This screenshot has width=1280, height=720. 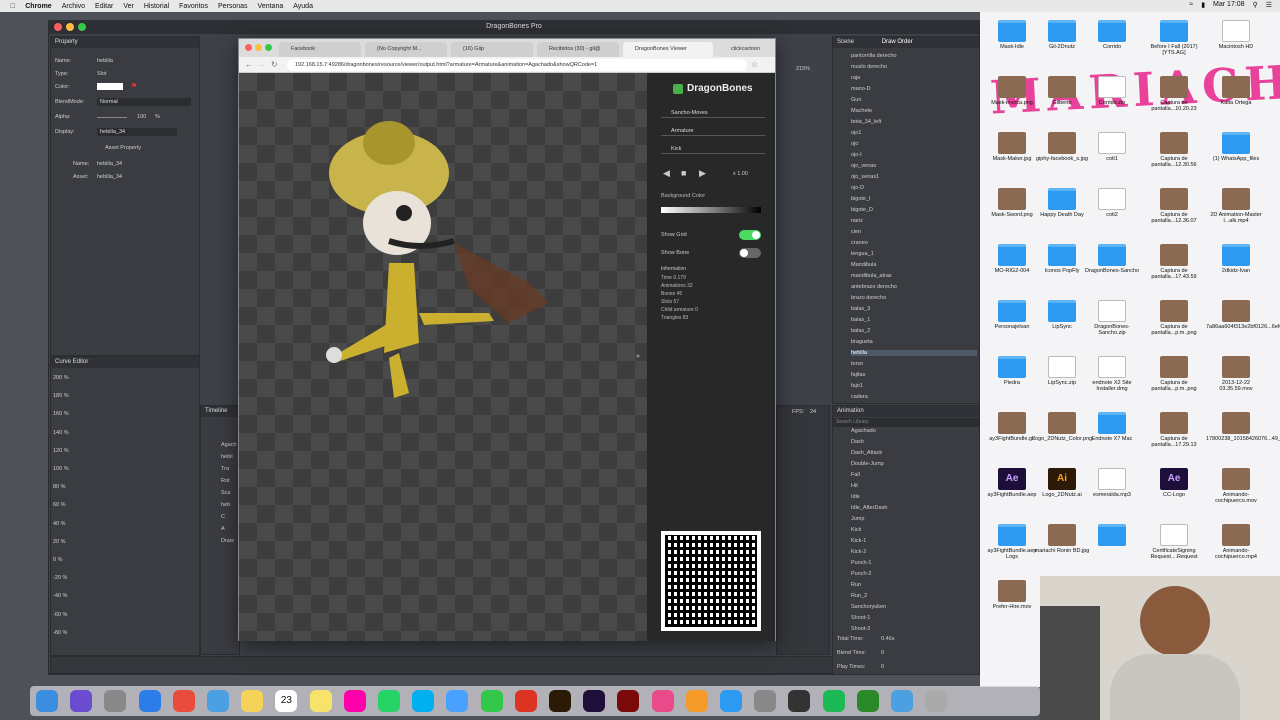 I want to click on prop-name-value: hebilla, so click(x=105, y=61).